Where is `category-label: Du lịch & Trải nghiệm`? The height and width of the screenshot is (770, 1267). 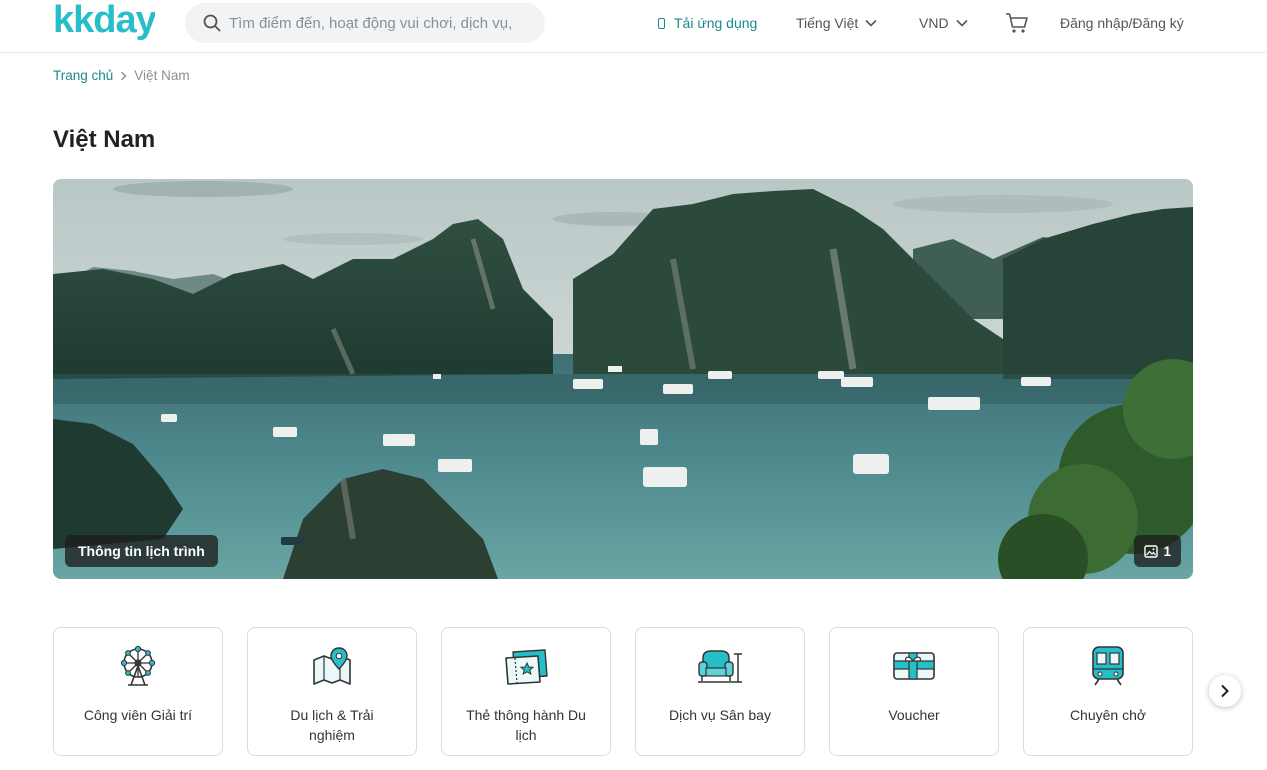
category-label: Du lịch & Trải nghiệm is located at coordinates (332, 725).